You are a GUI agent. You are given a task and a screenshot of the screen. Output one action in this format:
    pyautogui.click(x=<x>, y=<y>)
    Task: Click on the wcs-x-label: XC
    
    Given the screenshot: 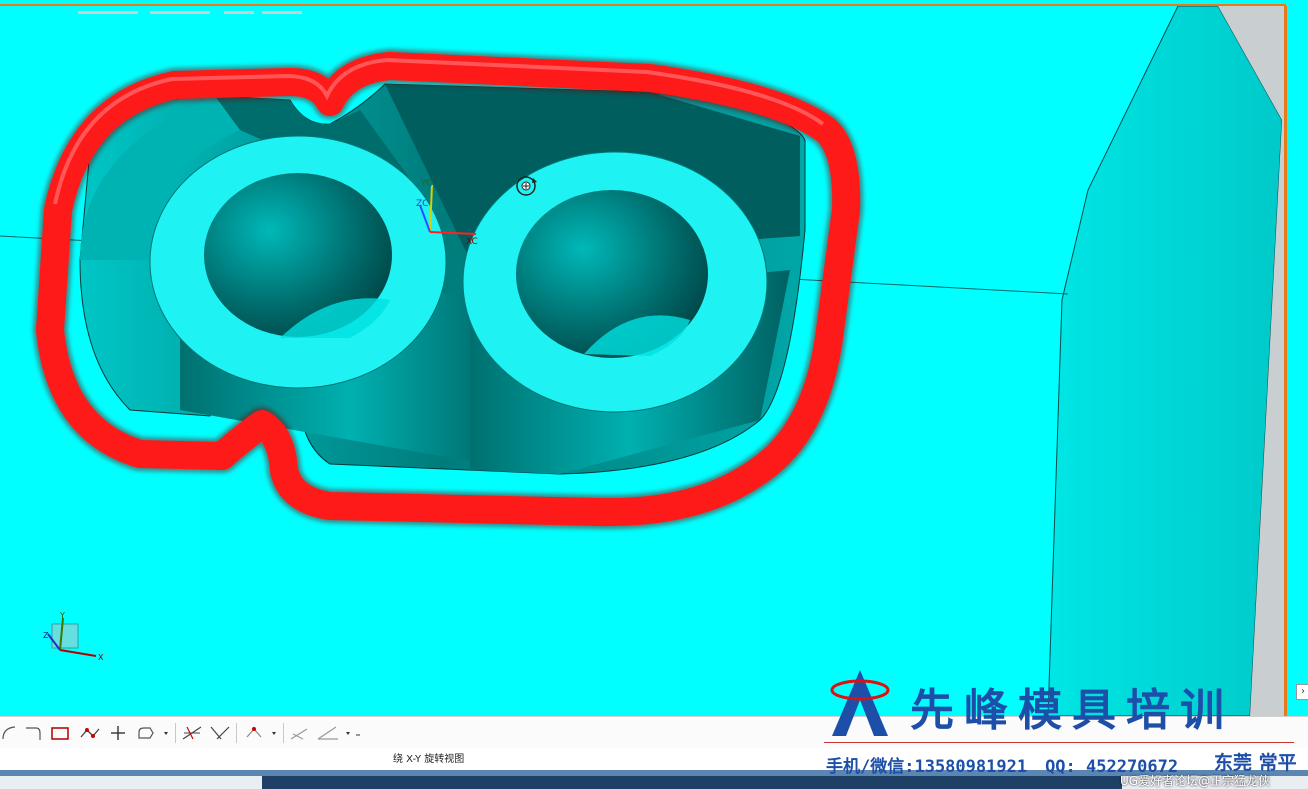 What is the action you would take?
    pyautogui.click(x=472, y=242)
    